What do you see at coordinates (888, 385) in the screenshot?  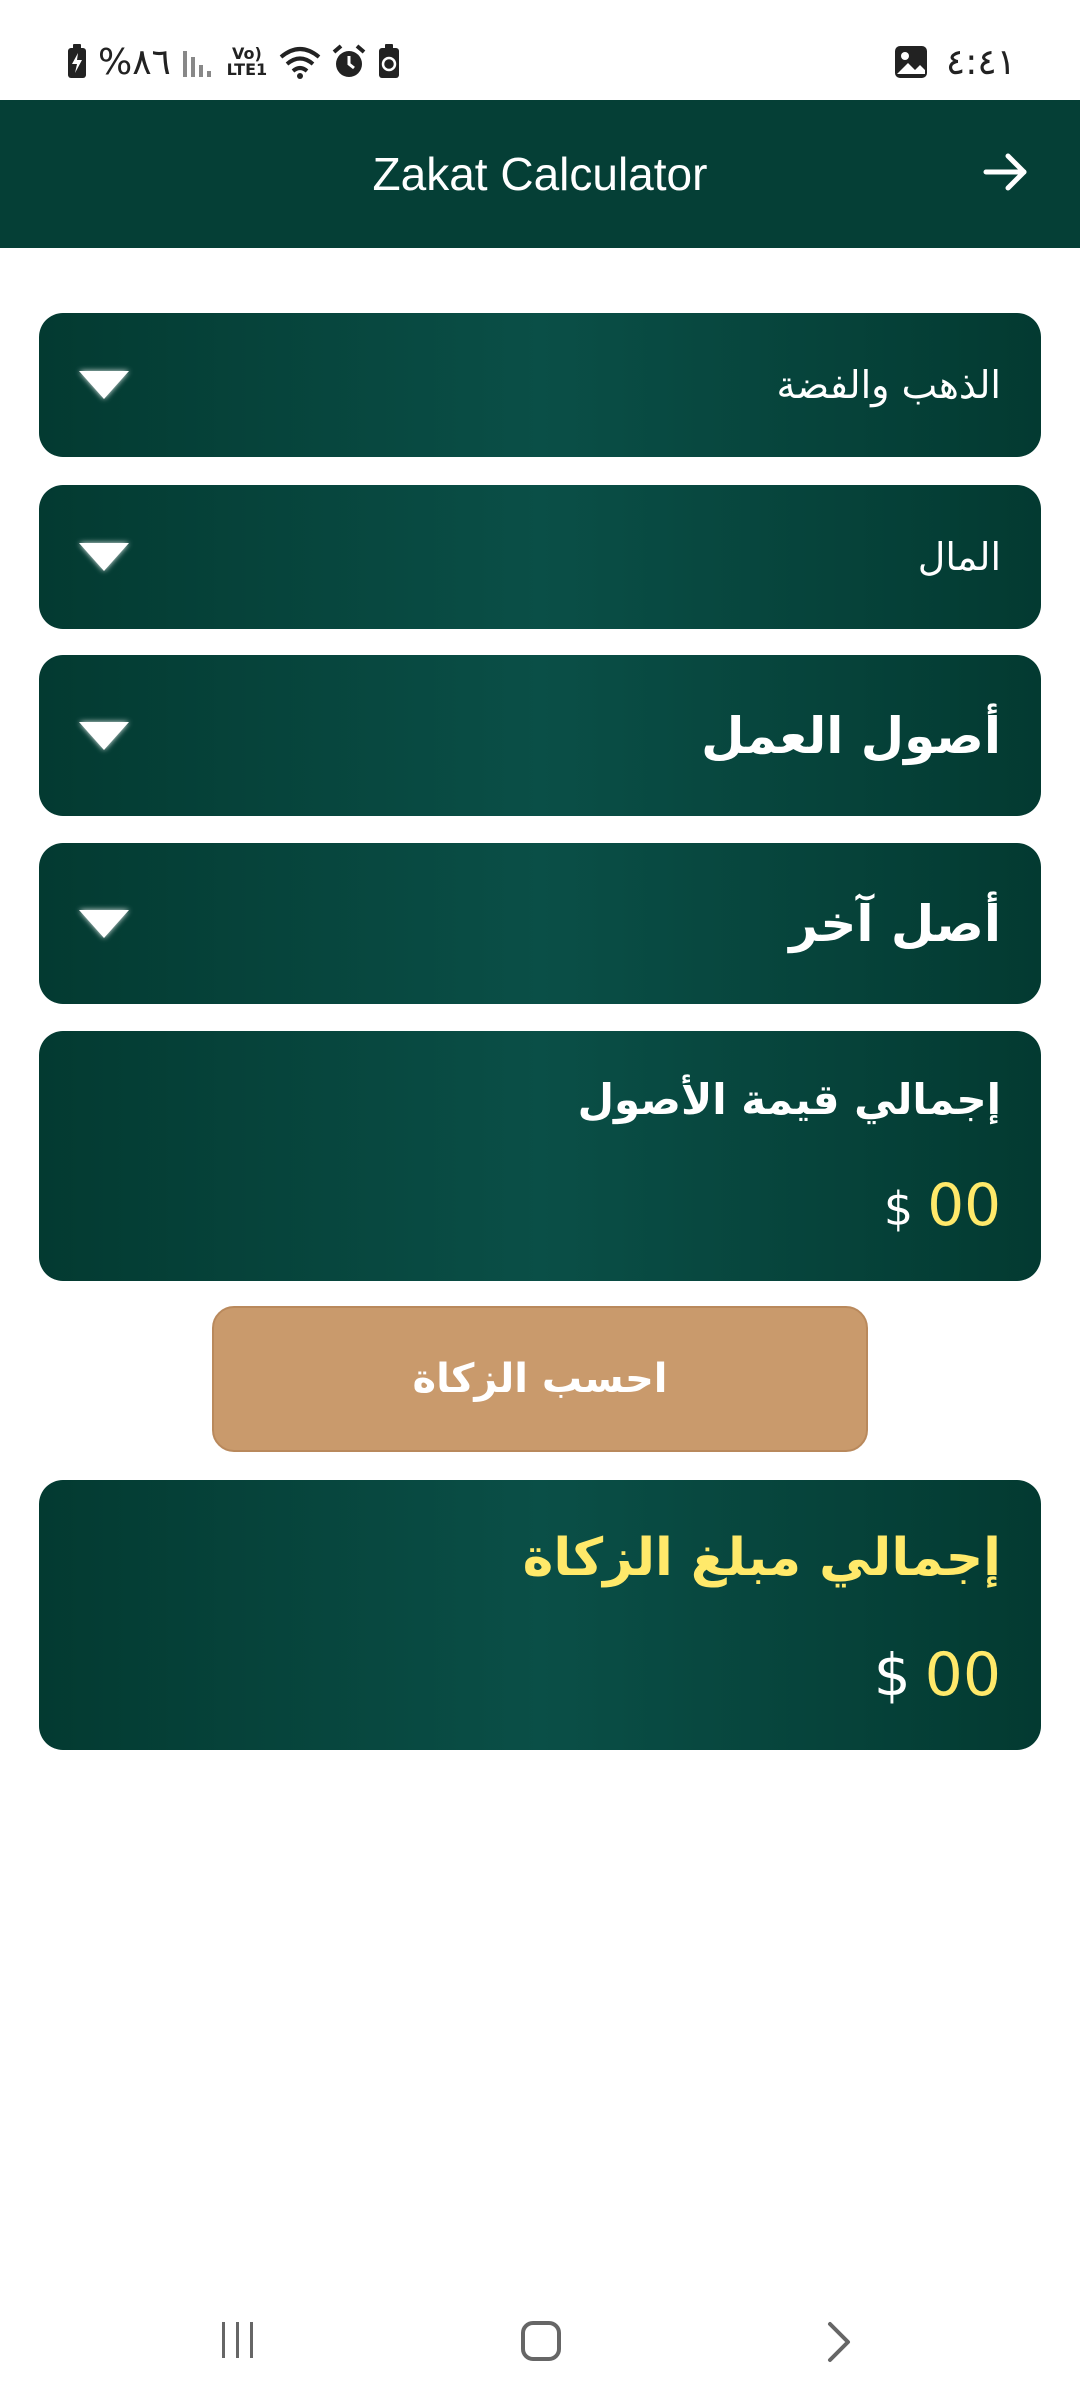 I see `dropdown-label: الذهب والفضة` at bounding box center [888, 385].